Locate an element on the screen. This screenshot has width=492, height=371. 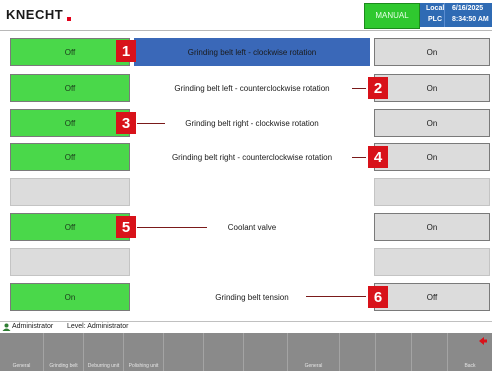
row6-callout-line is located at coordinates (172, 227).